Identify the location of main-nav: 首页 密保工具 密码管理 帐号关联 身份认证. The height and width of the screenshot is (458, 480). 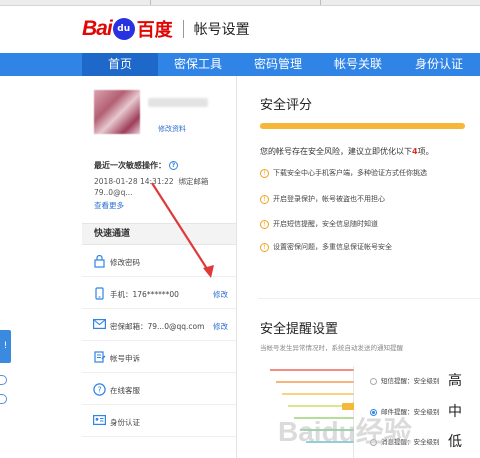
(240, 64).